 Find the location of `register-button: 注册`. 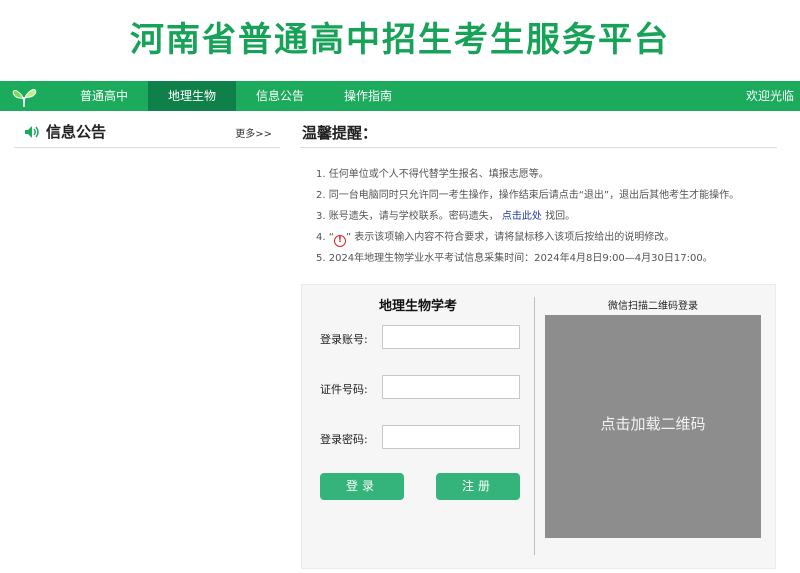

register-button: 注册 is located at coordinates (478, 486).